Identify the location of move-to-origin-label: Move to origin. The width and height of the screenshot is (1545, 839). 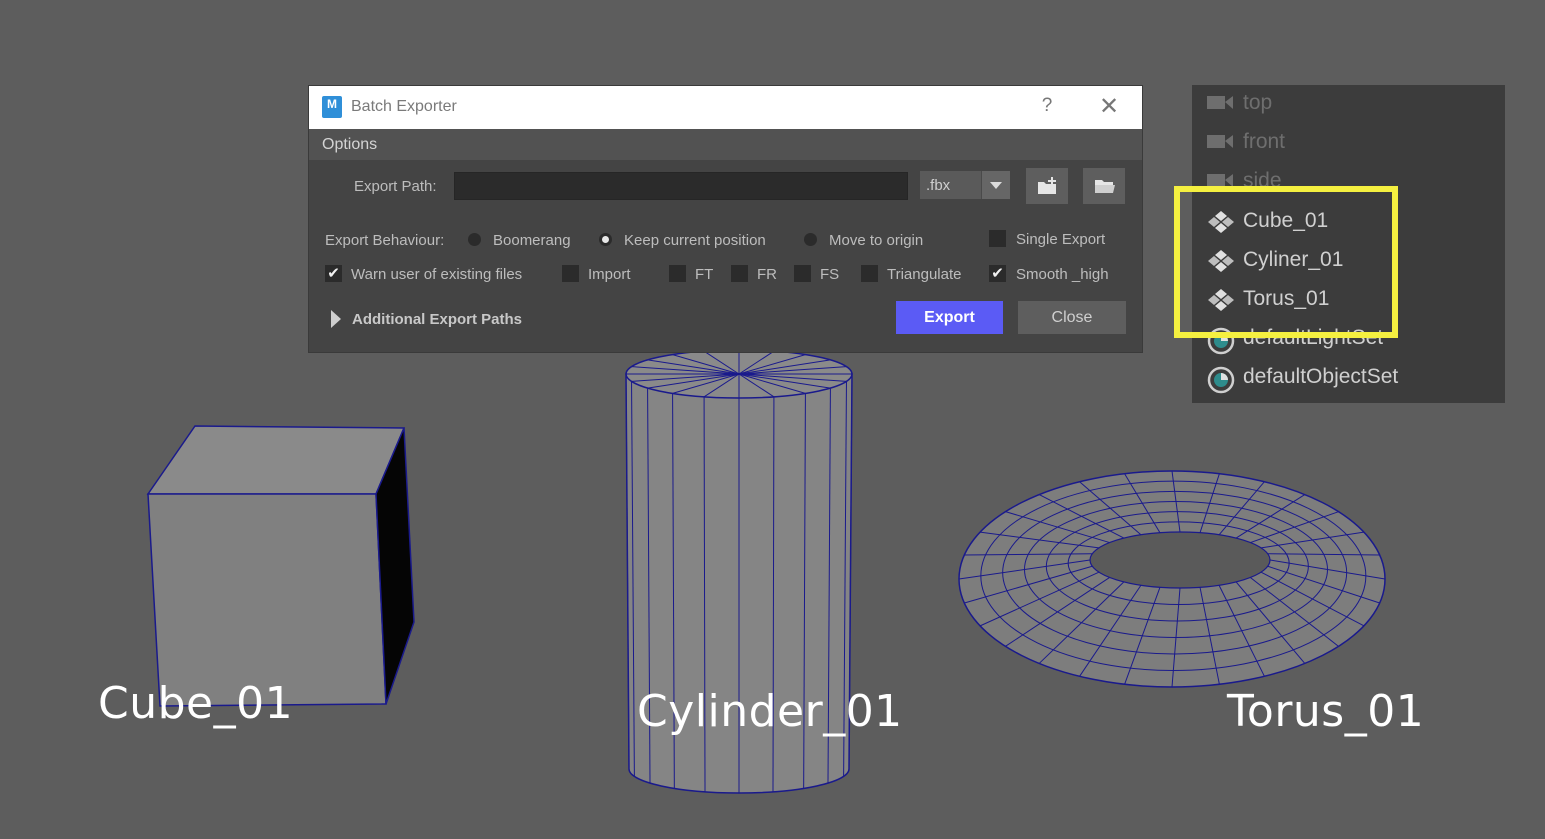
(876, 240).